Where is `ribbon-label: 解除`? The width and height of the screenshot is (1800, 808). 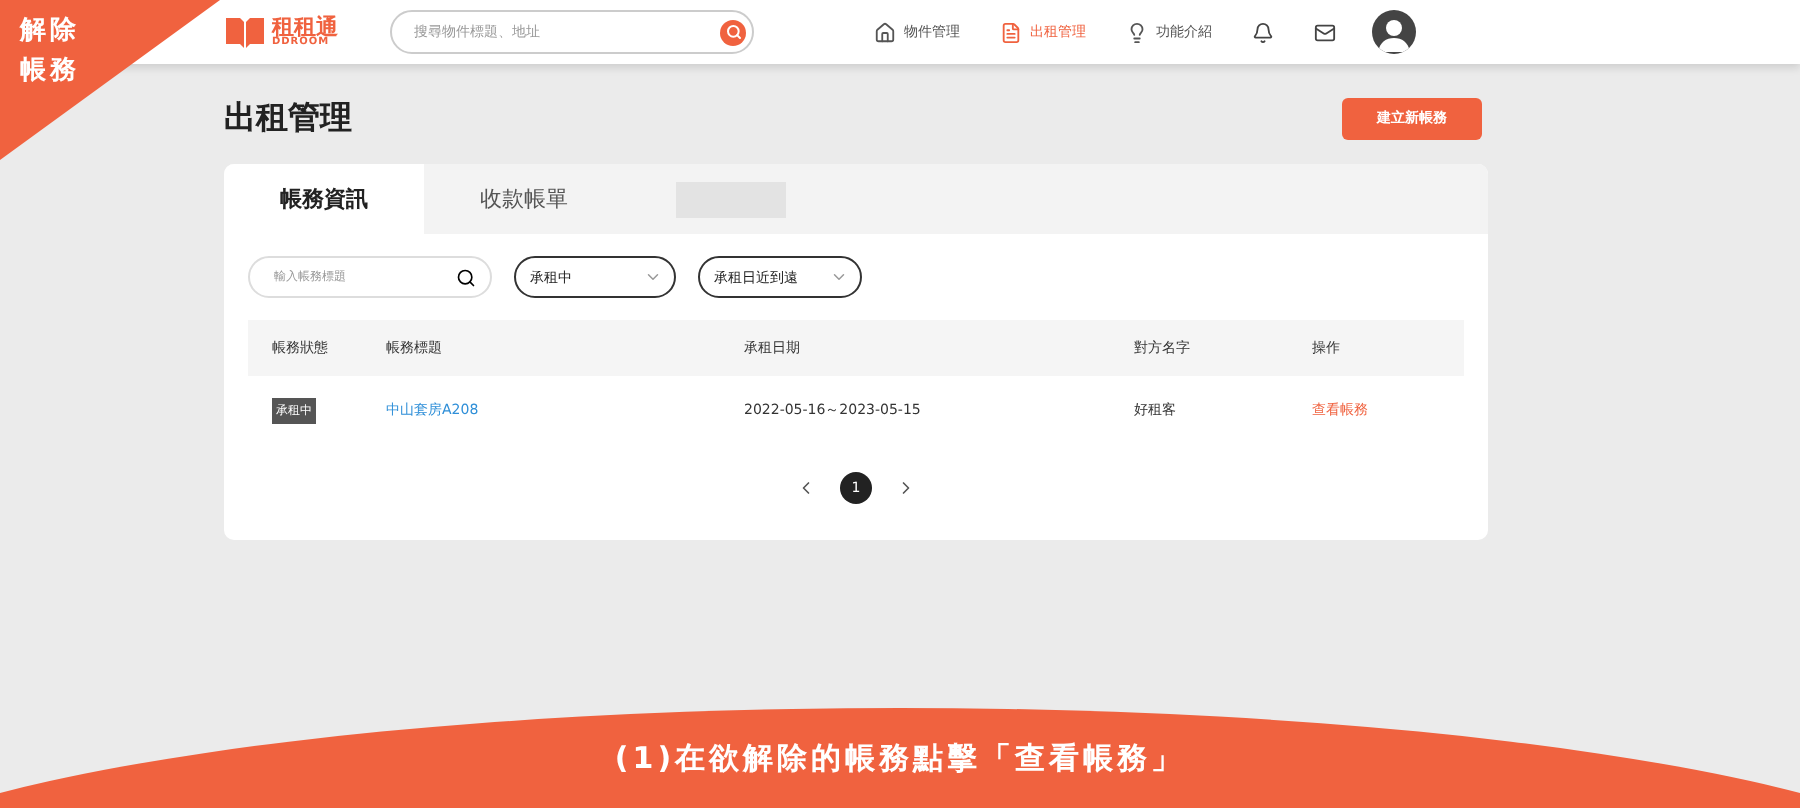
ribbon-label: 解除 is located at coordinates (50, 32).